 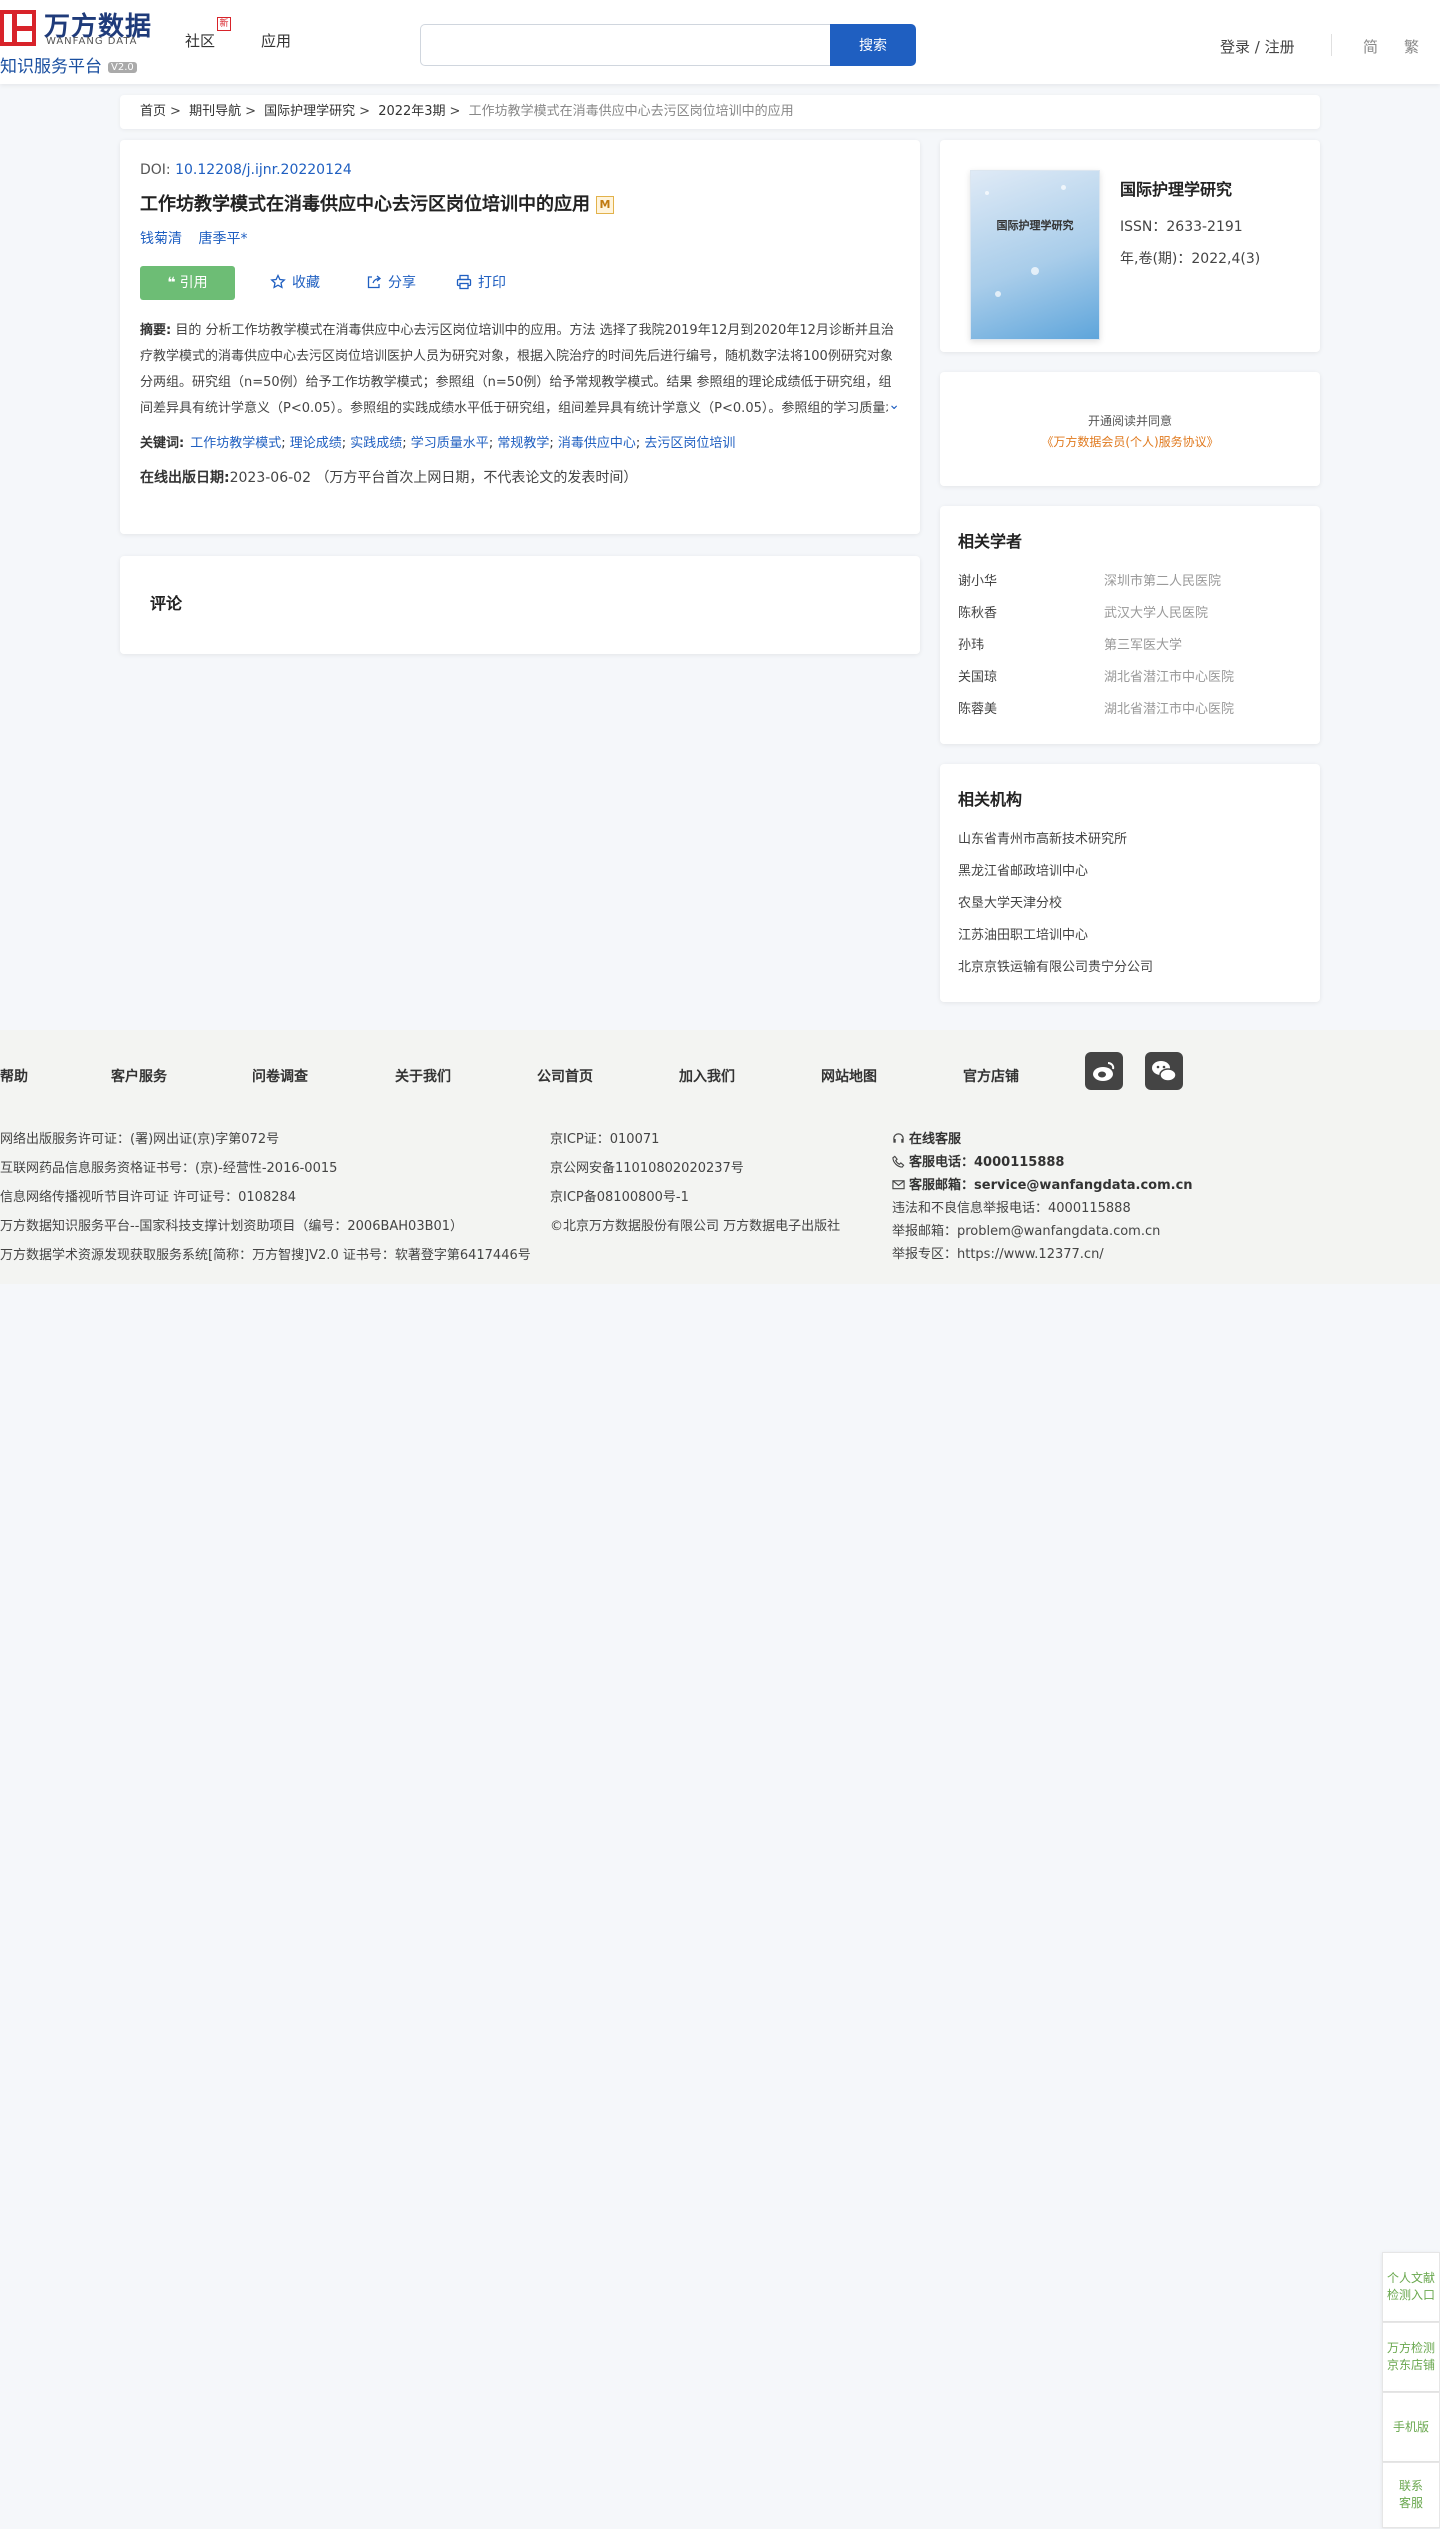 I want to click on breadcrumb-current: 工作坊教学模式在消毒供应中心去污区岗位培训中的应用, so click(x=631, y=111).